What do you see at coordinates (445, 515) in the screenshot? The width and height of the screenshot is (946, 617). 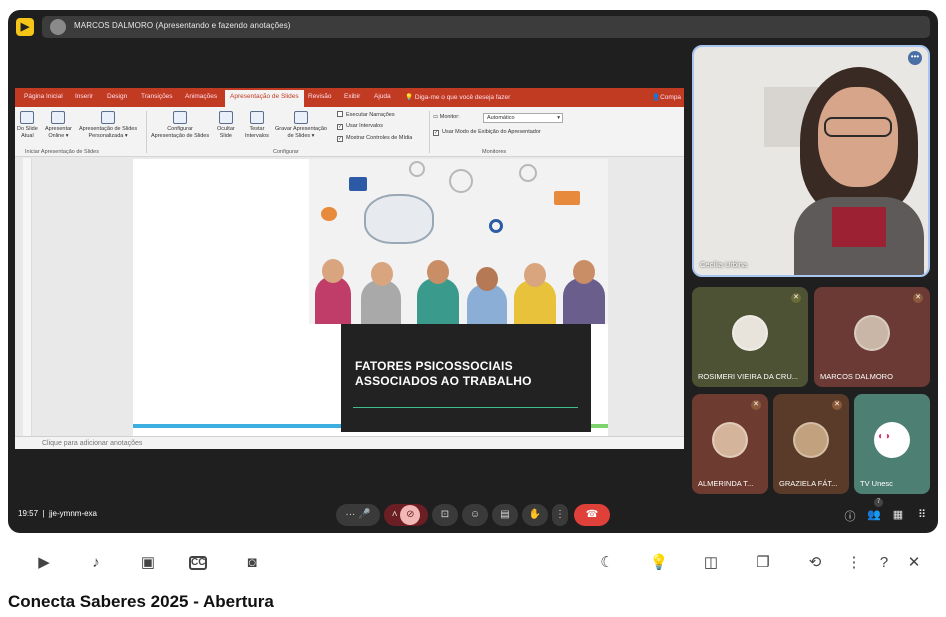 I see `present-screen-button: ⊡` at bounding box center [445, 515].